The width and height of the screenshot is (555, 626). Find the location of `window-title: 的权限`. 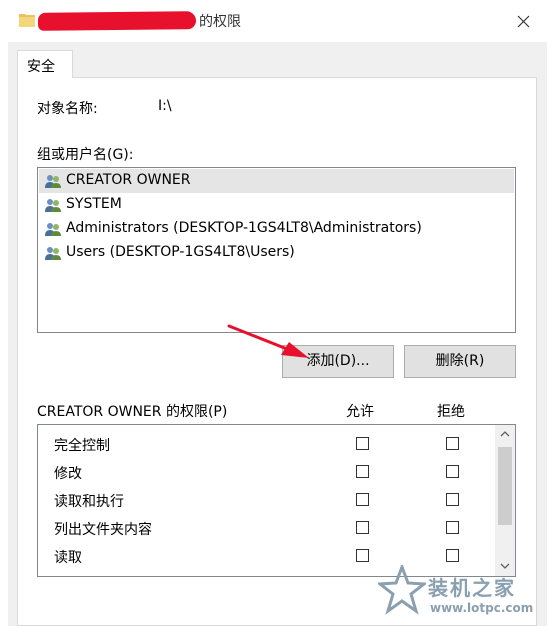

window-title: 的权限 is located at coordinates (220, 22).